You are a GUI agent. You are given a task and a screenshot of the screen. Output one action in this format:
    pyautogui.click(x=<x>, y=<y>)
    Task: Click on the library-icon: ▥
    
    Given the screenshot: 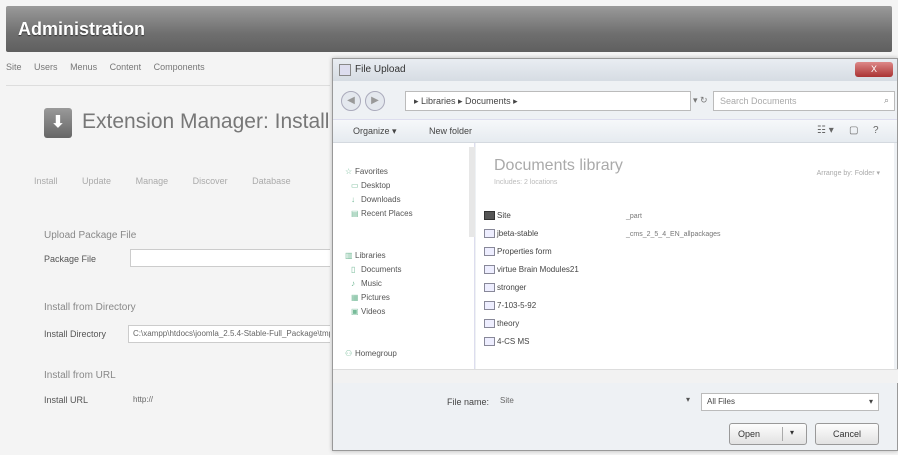 What is the action you would take?
    pyautogui.click(x=349, y=255)
    